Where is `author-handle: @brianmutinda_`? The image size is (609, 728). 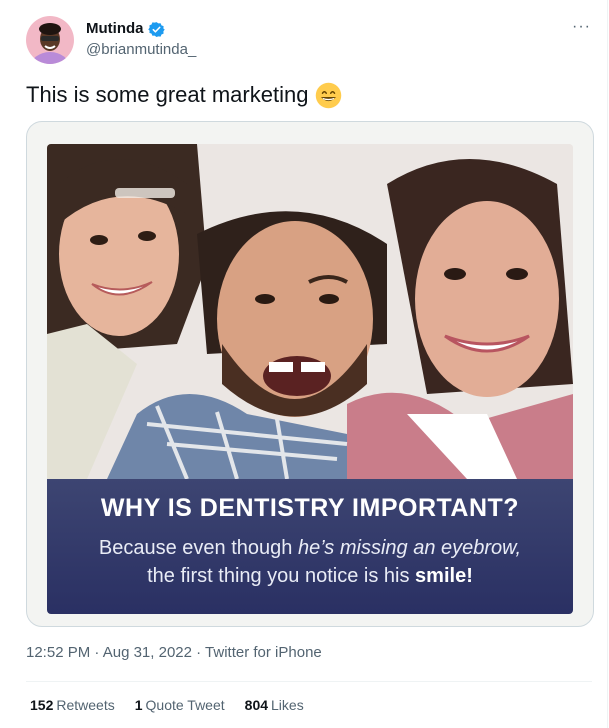
author-handle: @brianmutinda_ is located at coordinates (141, 50).